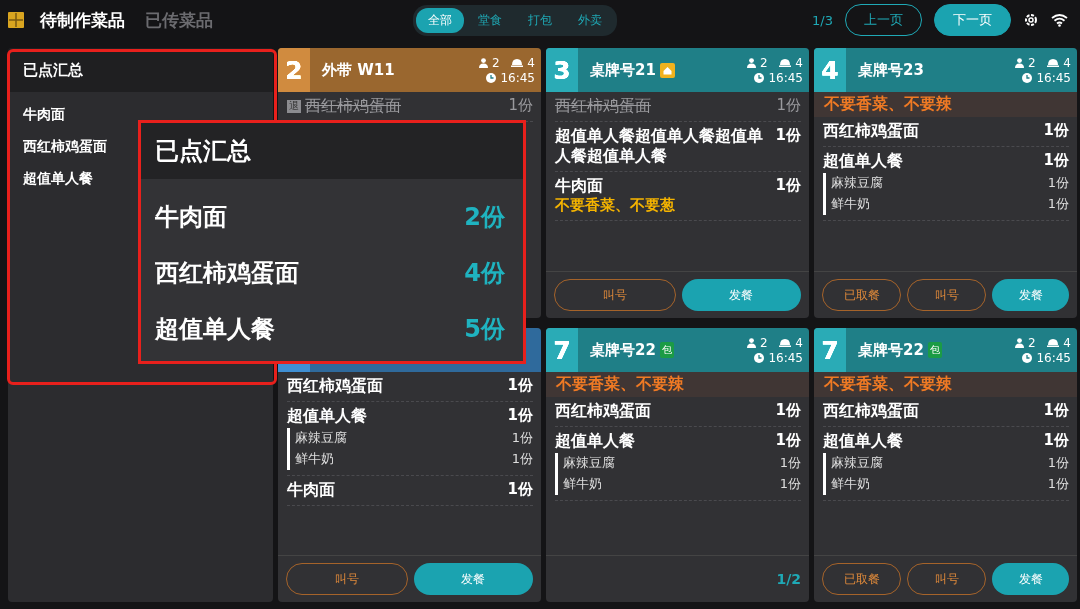 The height and width of the screenshot is (609, 1080). I want to click on wifi-icon, so click(1059, 20).